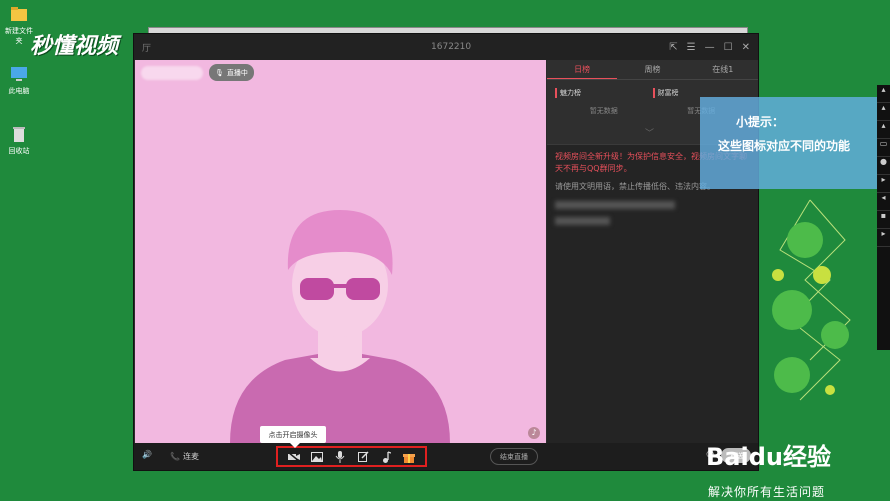 Image resolution: width=890 pixels, height=501 pixels. I want to click on window-controls: ⇱ ☰ — ☐ ✕, so click(709, 47).